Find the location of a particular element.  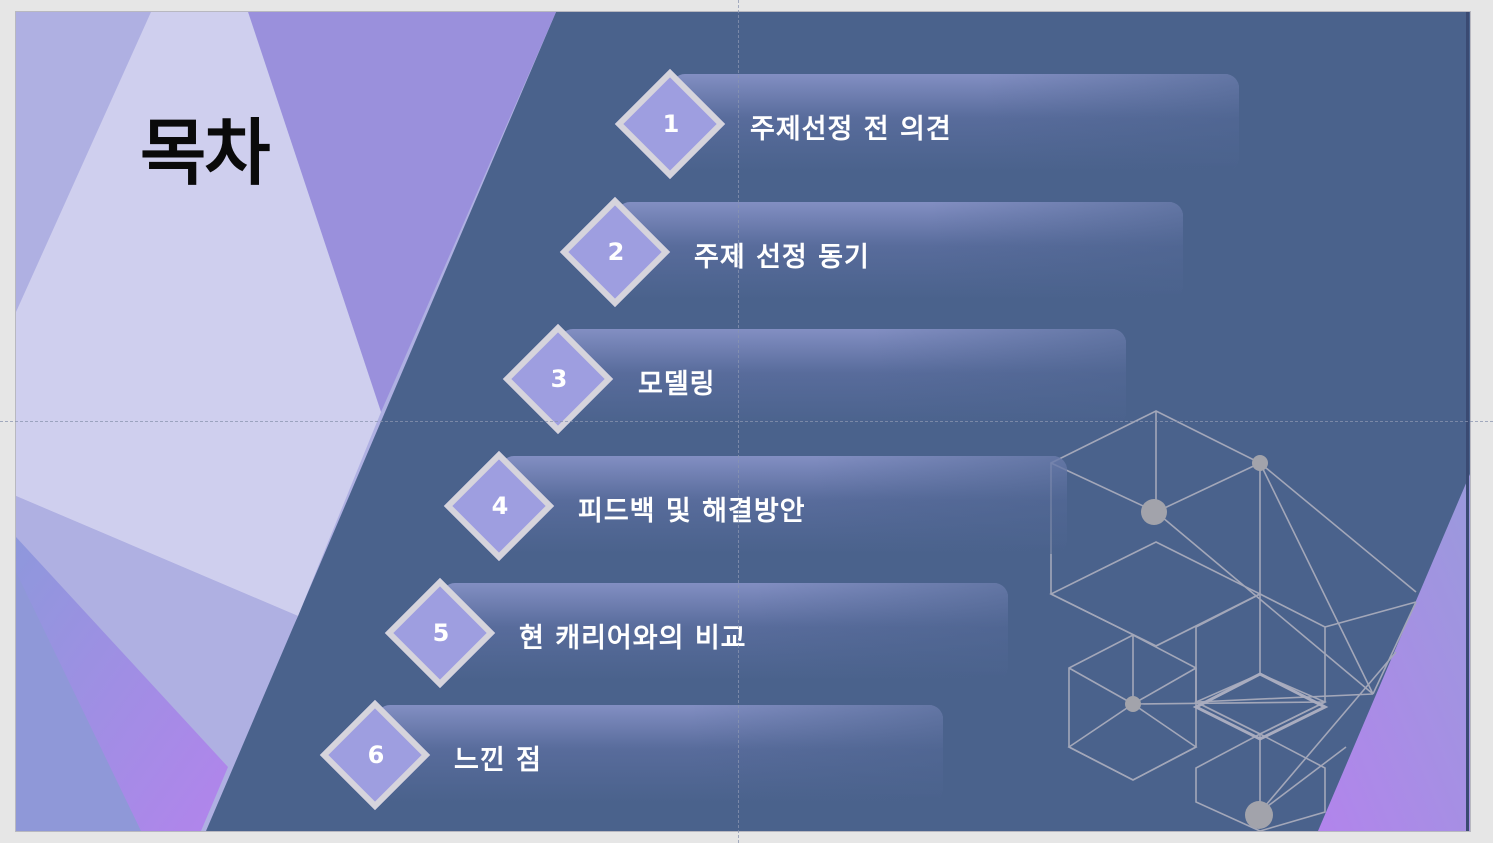

toc-item-2-label: 주제 선정 동기 is located at coordinates (782, 254).